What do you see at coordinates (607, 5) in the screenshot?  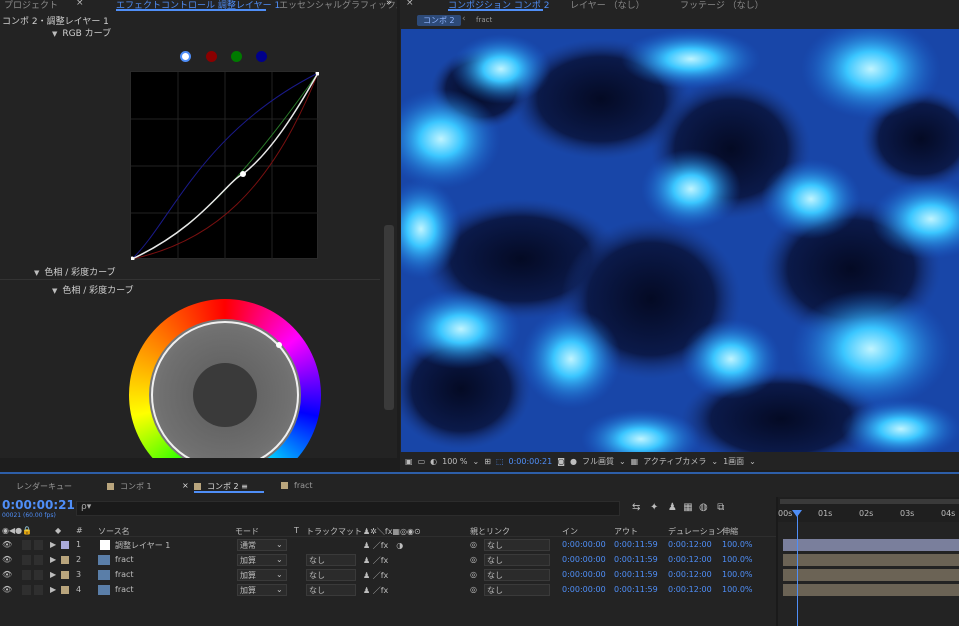 I see `tab-layer: レイヤー （なし）` at bounding box center [607, 5].